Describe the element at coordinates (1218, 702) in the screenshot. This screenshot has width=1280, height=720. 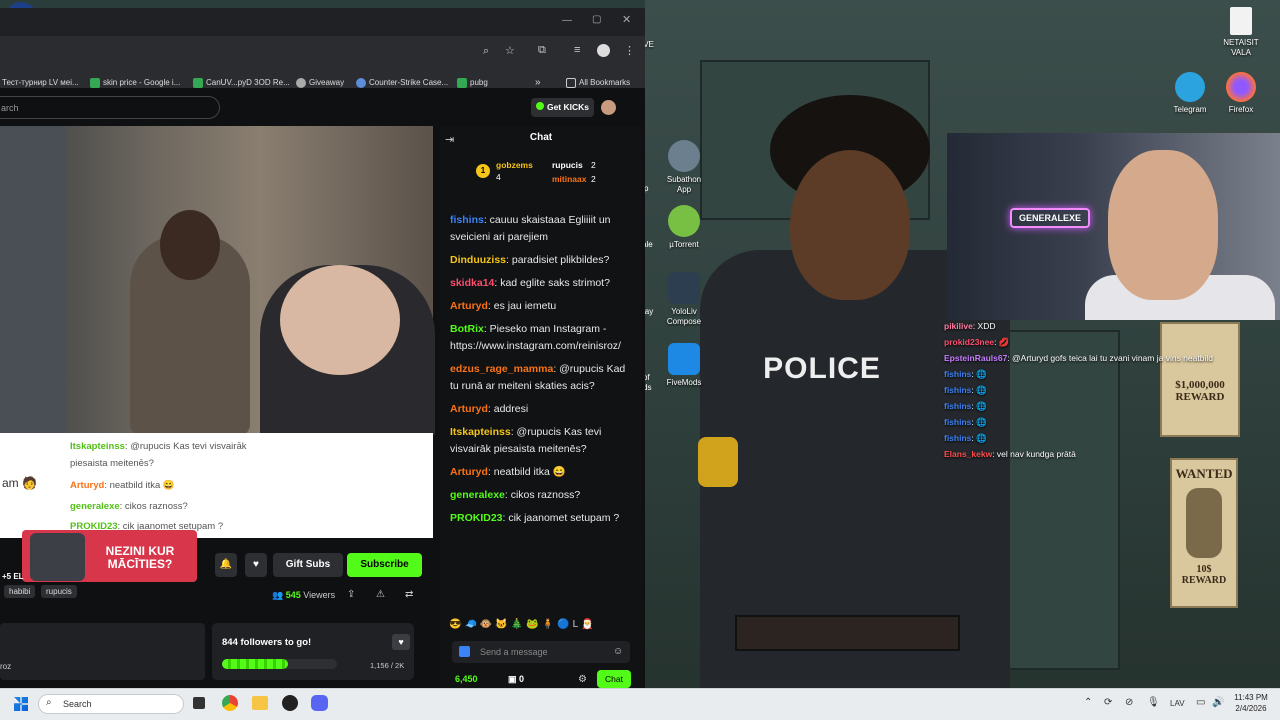
I see `volume-icon: 🔊` at that location.